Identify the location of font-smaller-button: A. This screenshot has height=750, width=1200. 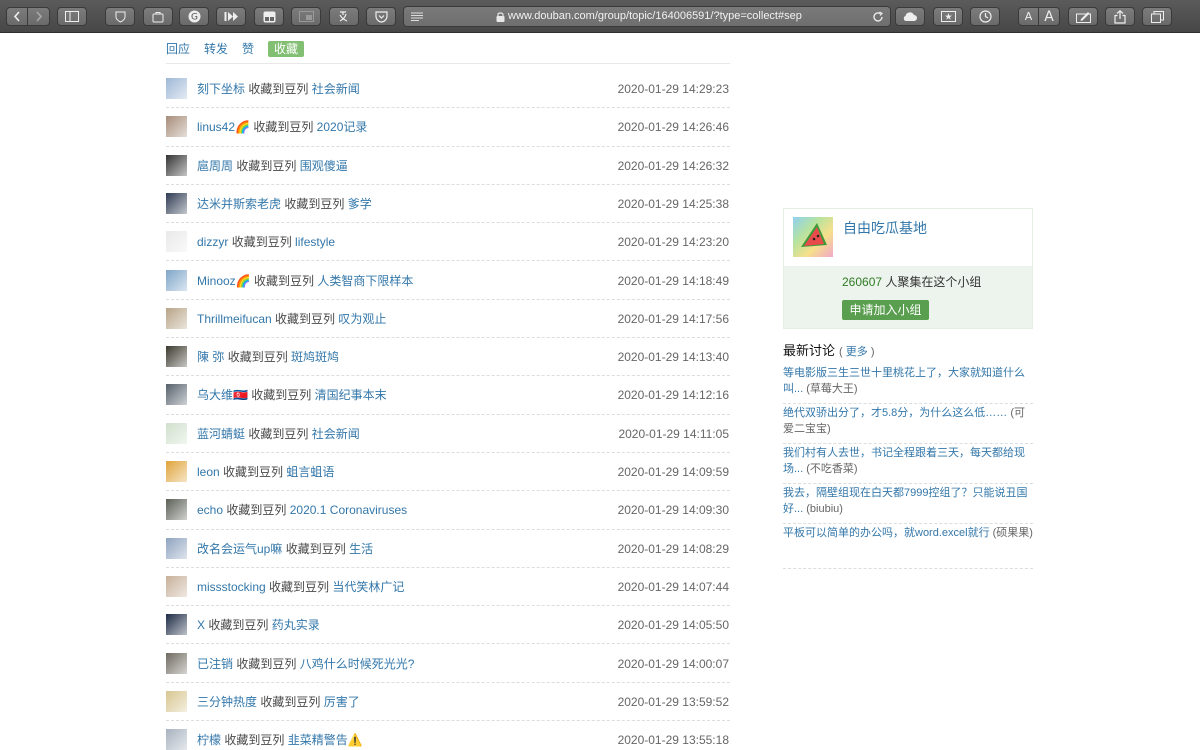
(1028, 16).